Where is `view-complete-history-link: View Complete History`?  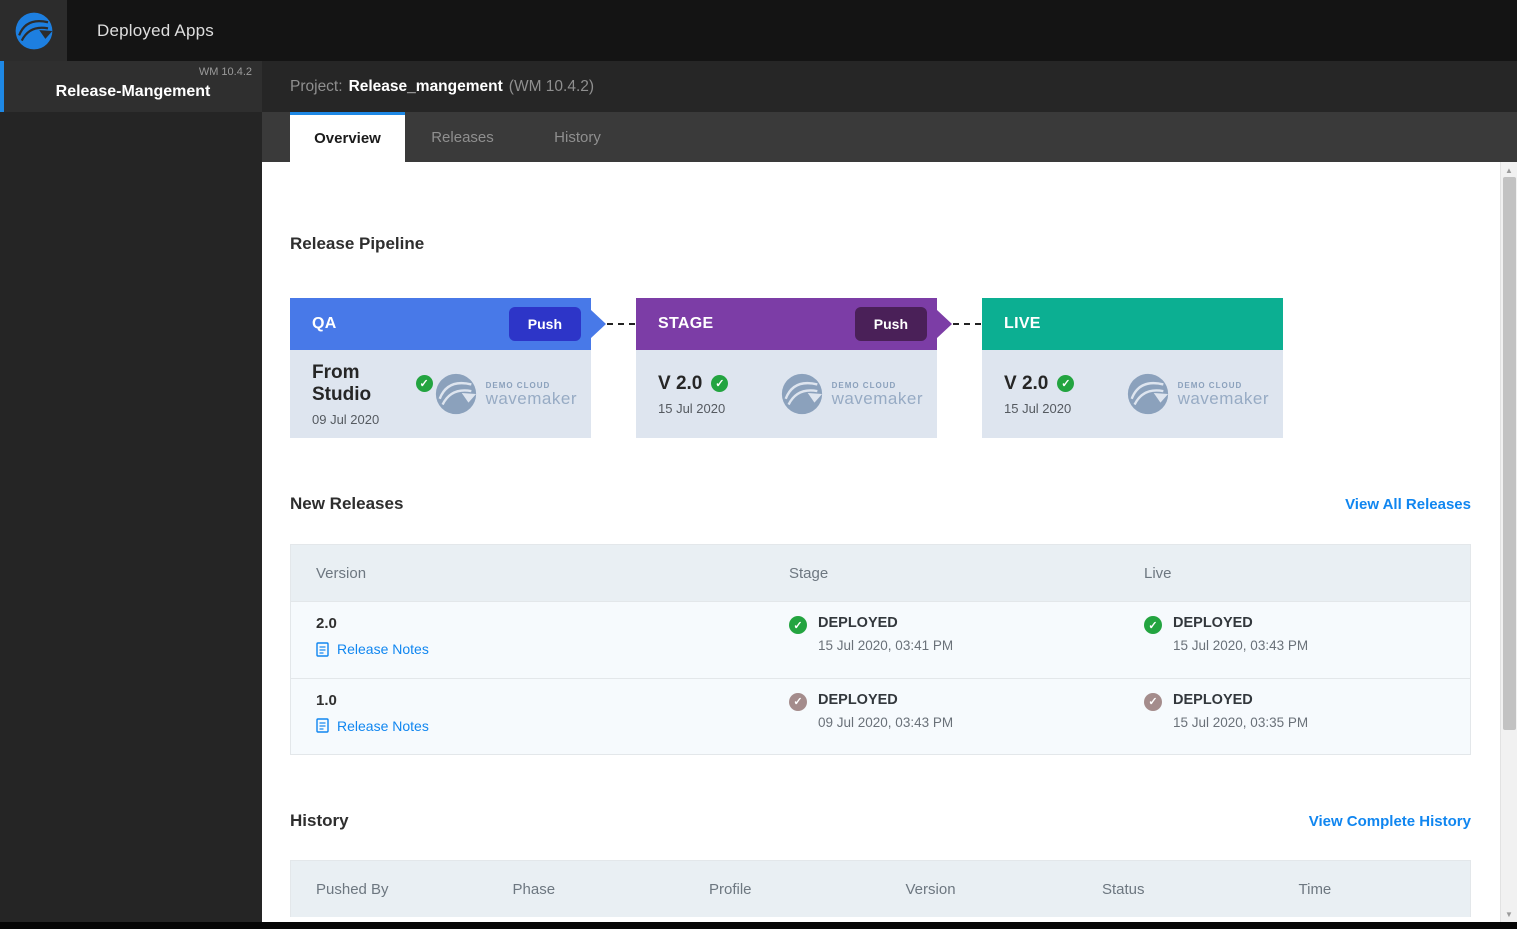
view-complete-history-link: View Complete History is located at coordinates (1390, 821).